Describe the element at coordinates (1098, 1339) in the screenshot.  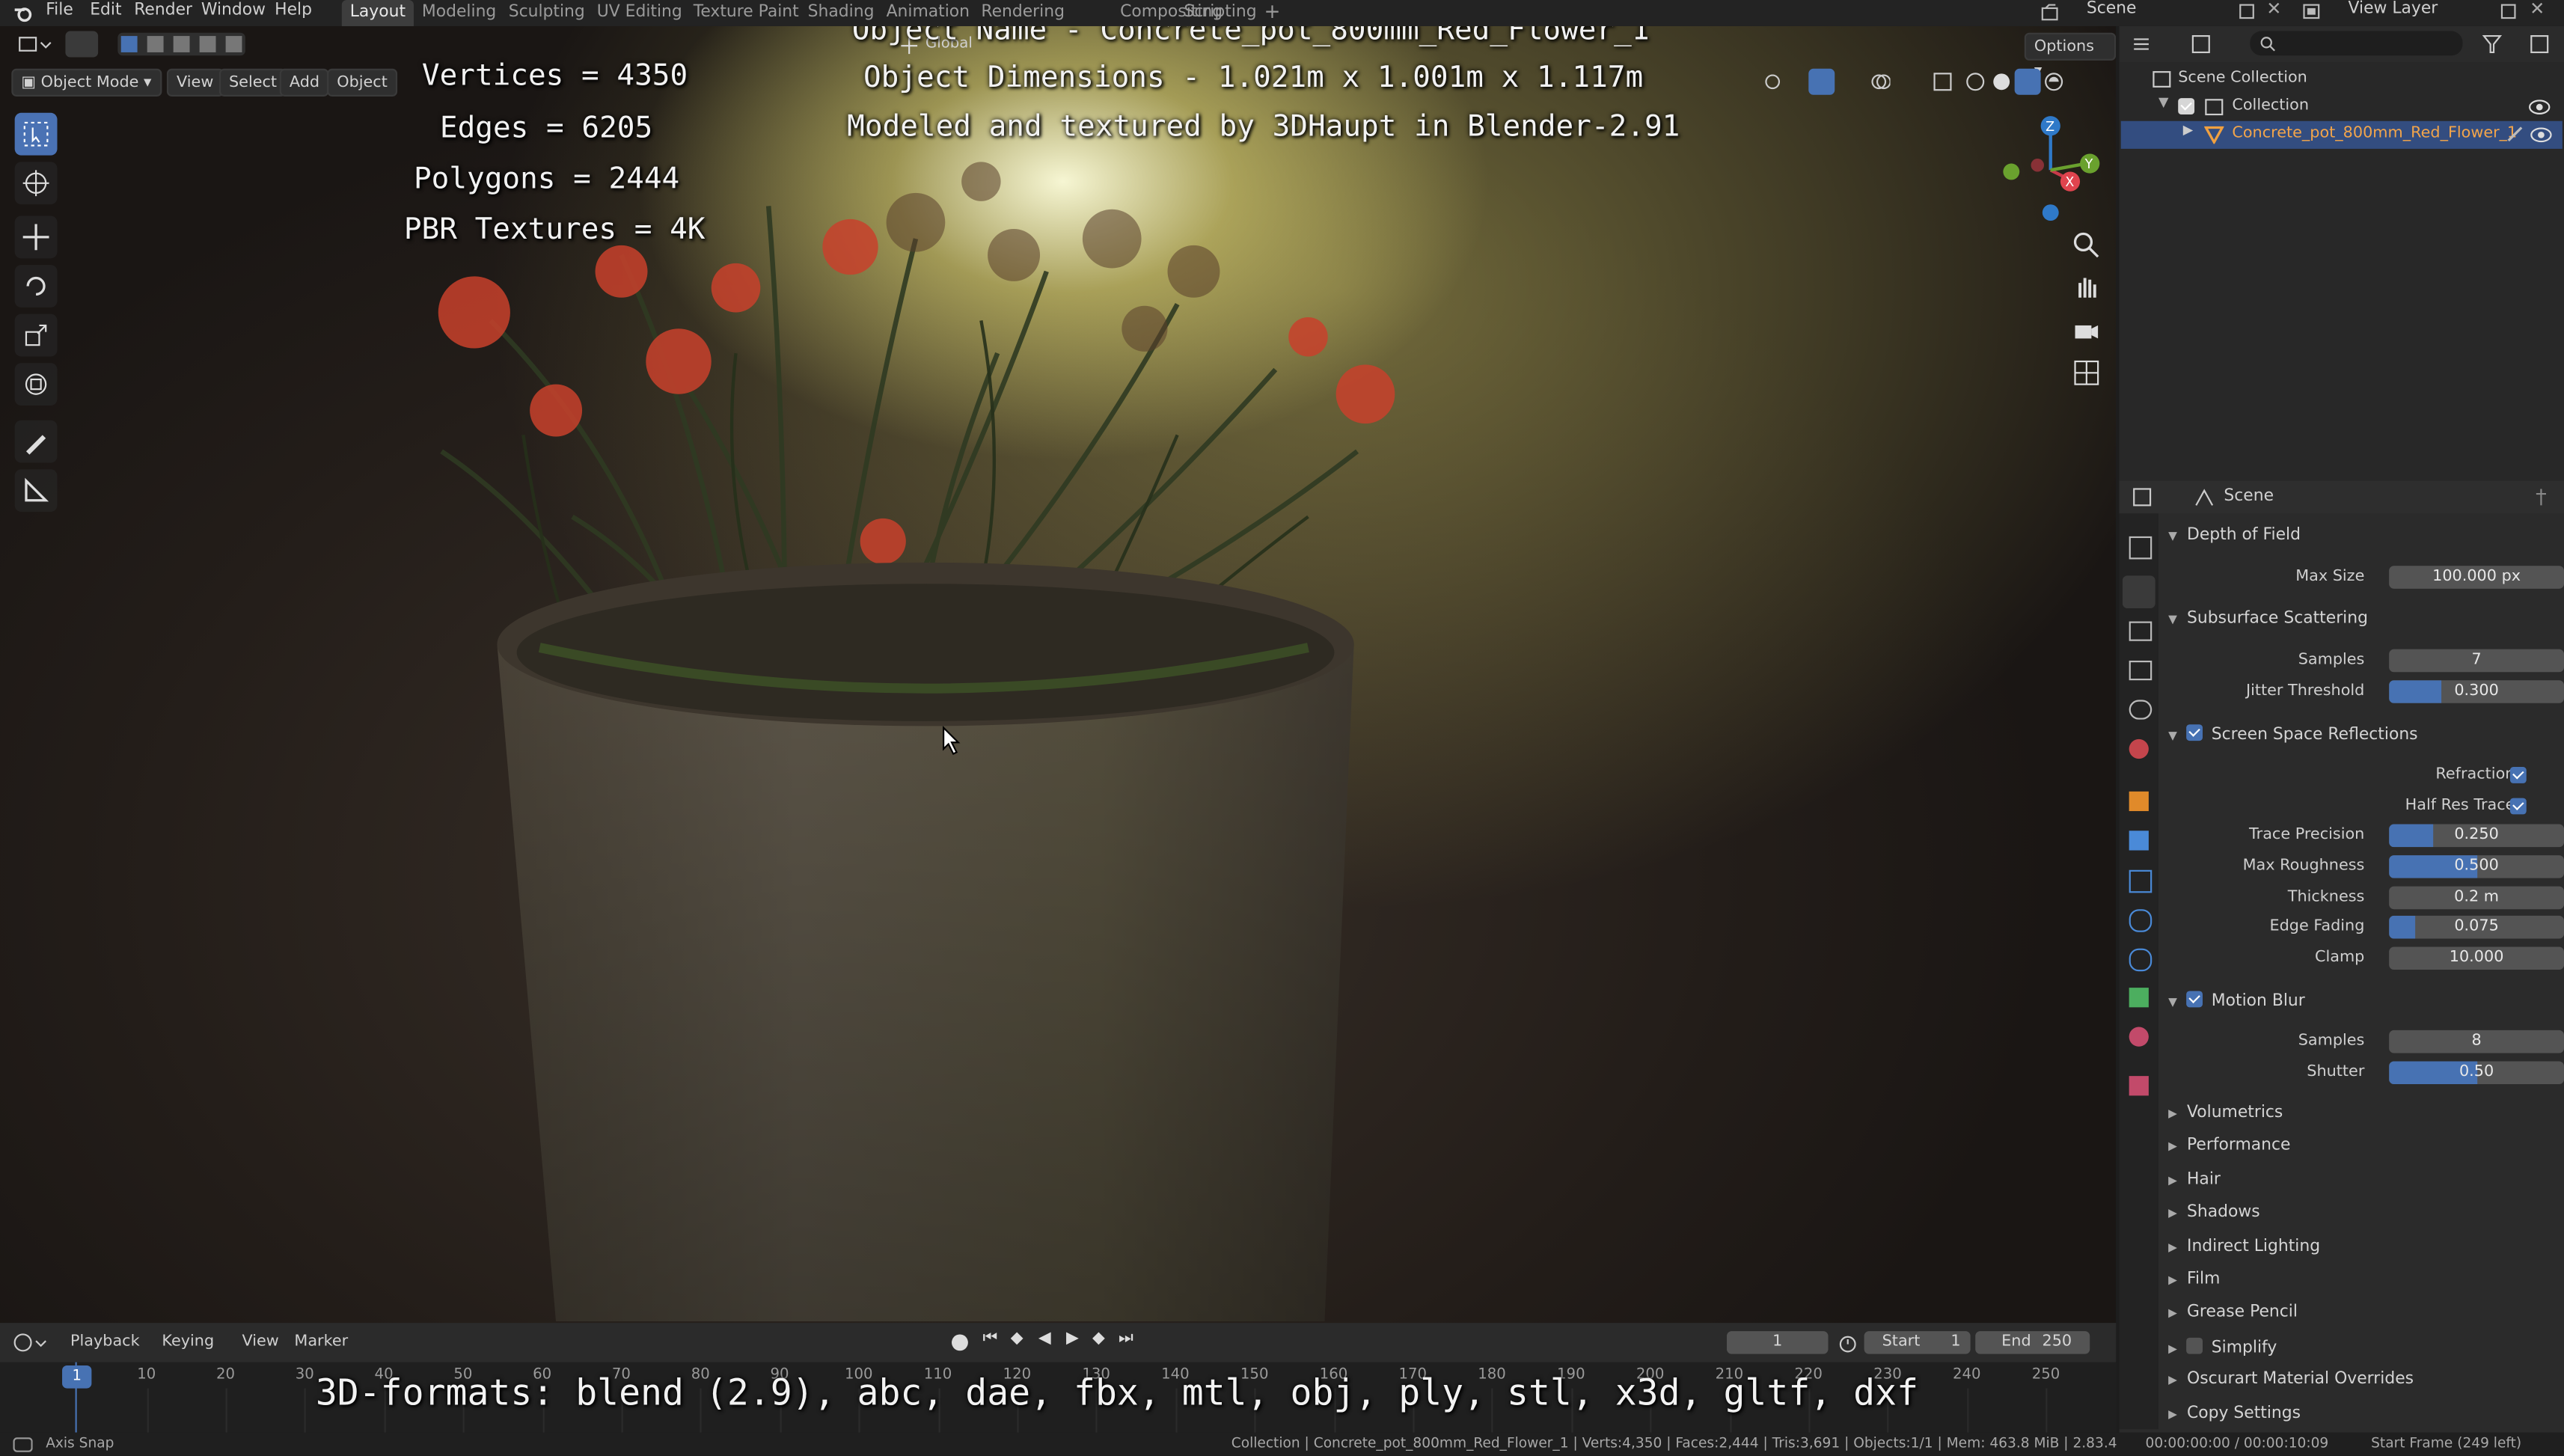
I see `next-keyframe-icon: ◆` at that location.